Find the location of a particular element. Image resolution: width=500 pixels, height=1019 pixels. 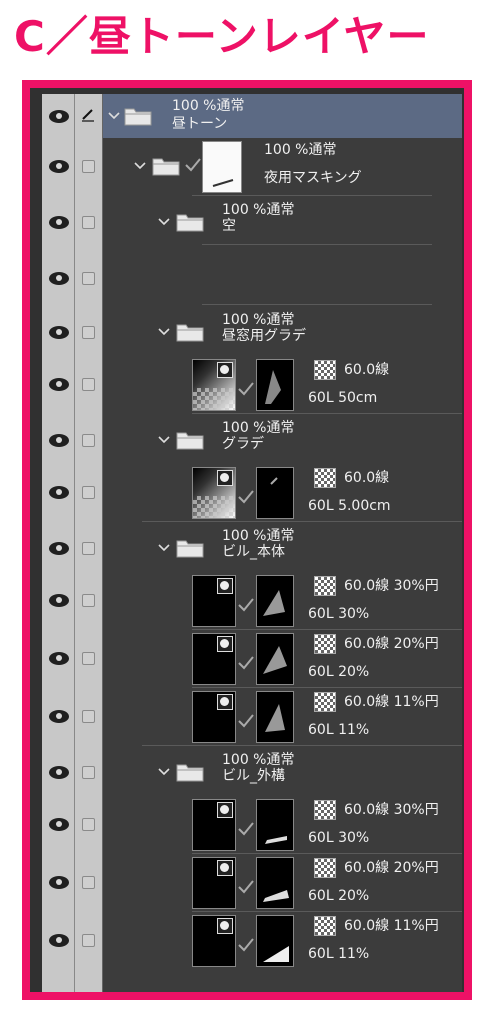

layer-row-building-body-tone-1: 60.0線 30%円 60L 30% is located at coordinates (252, 601).